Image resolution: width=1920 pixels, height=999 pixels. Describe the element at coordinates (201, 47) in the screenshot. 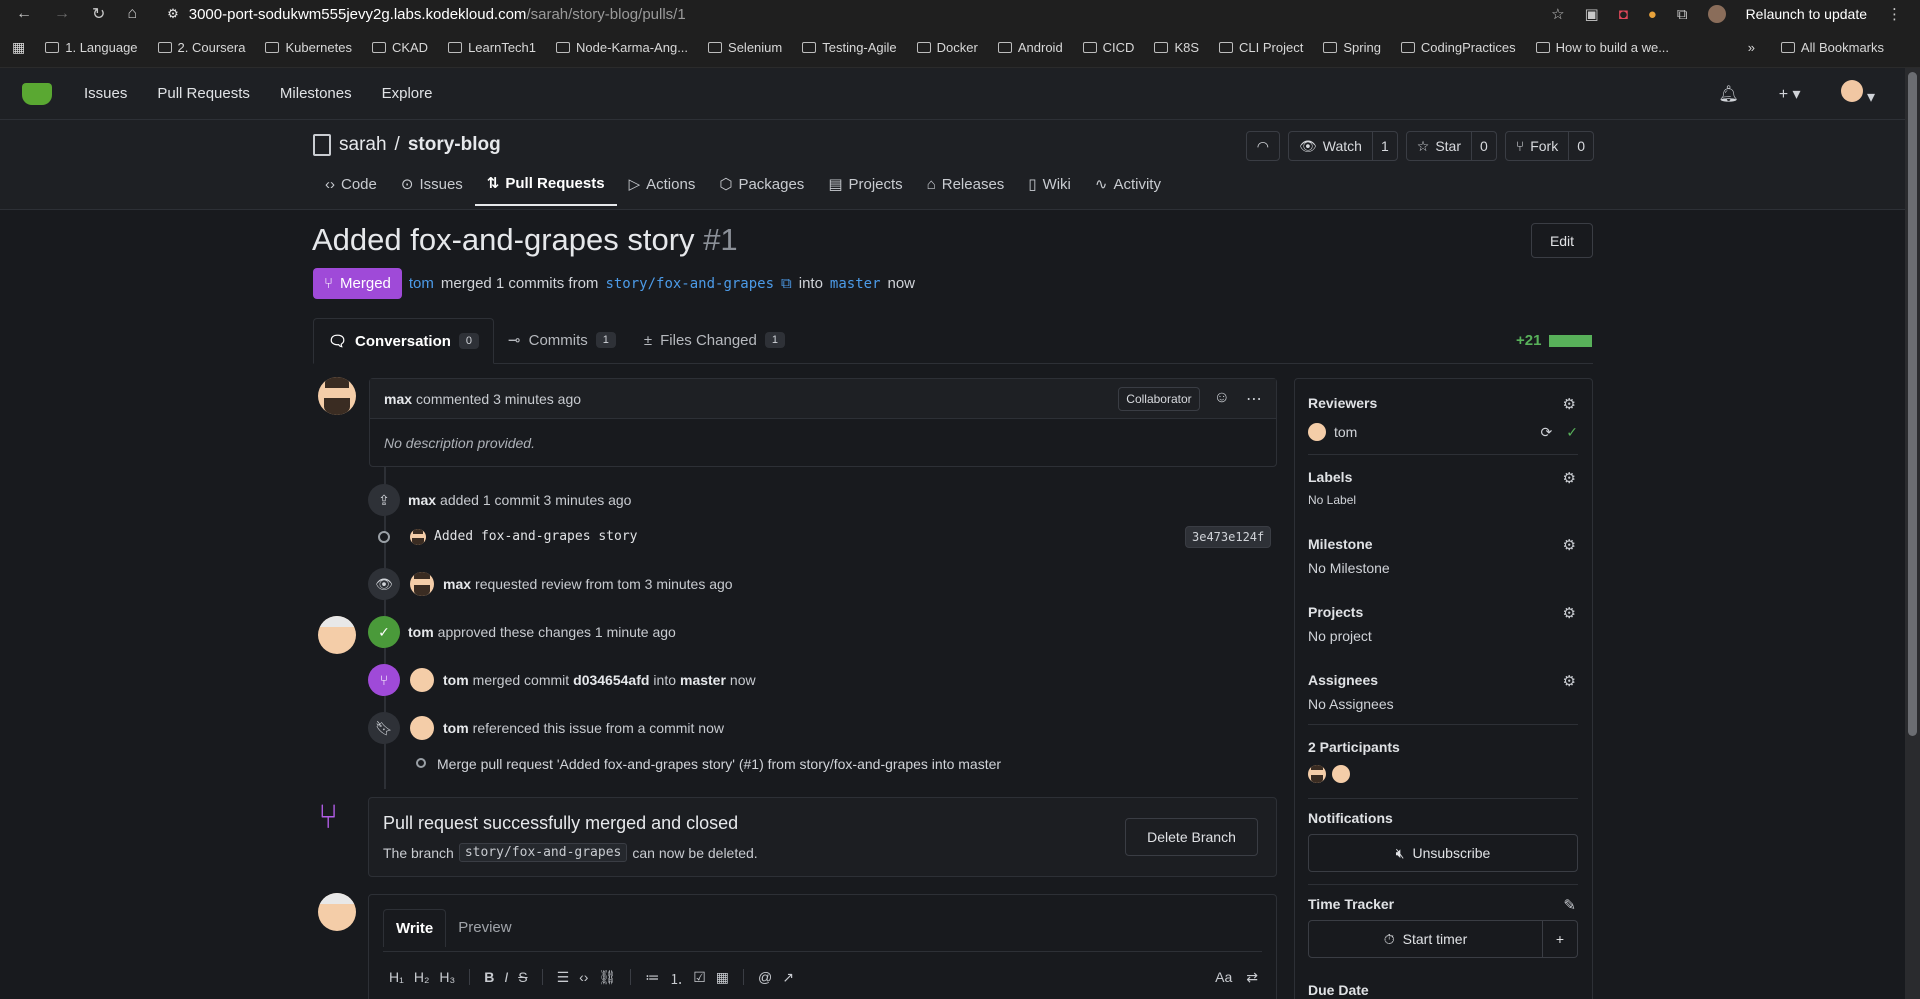

I see `bookmark-item: 2. Coursera` at that location.